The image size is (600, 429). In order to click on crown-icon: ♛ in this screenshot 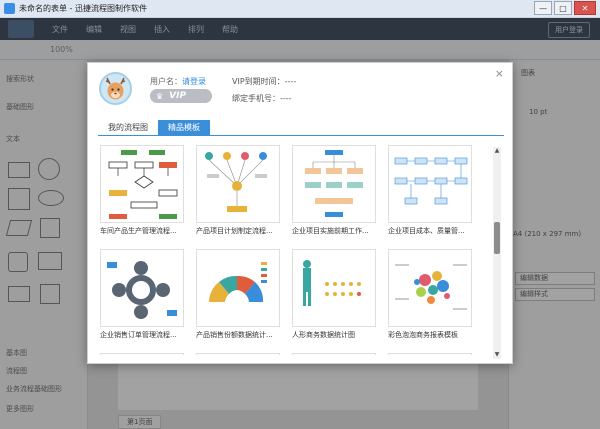, I will do `click(160, 96)`.